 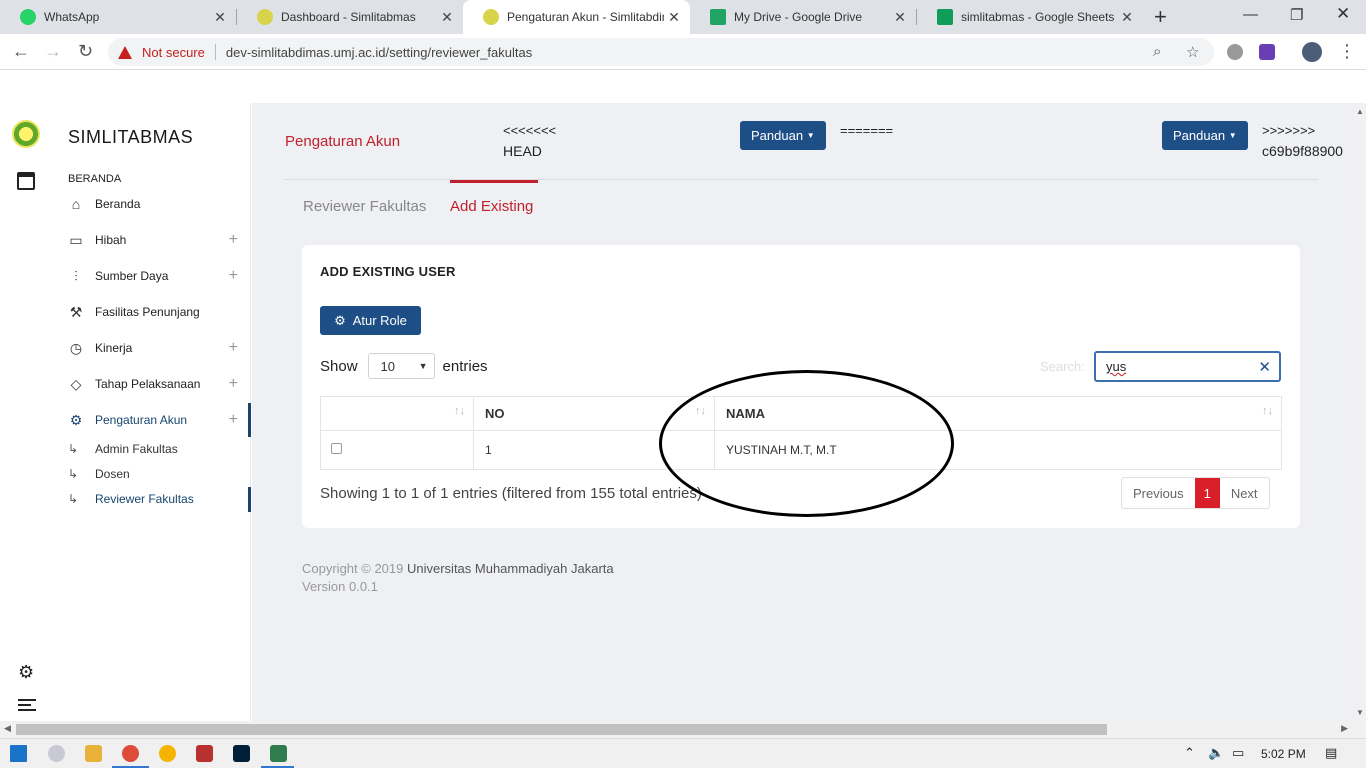 I want to click on horizontal-scrollbar: ◀ ▶, so click(x=683, y=729).